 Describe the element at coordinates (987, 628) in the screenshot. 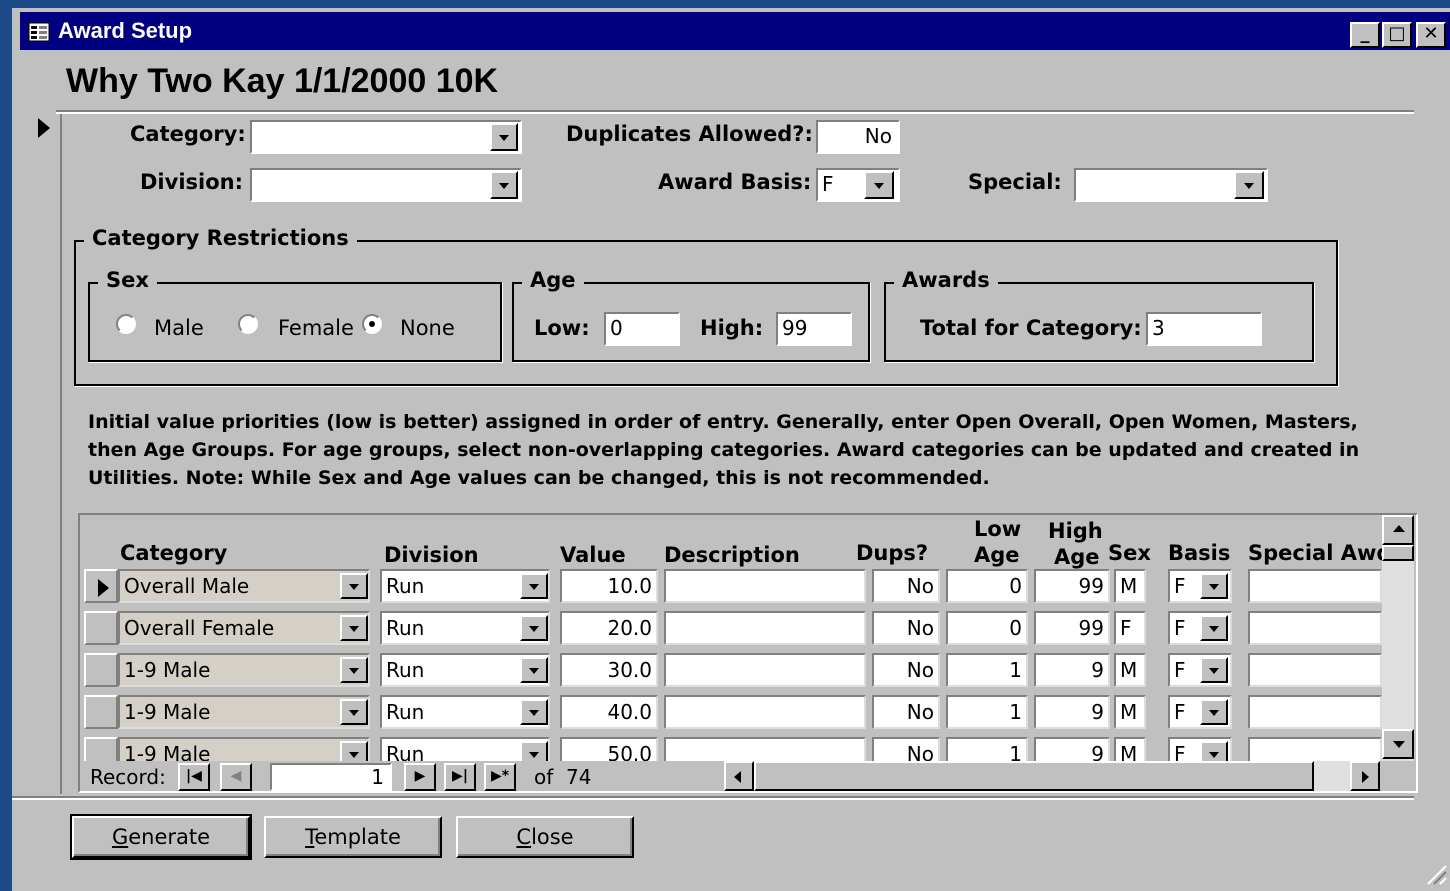

I see `row-2-low-age: 0` at that location.